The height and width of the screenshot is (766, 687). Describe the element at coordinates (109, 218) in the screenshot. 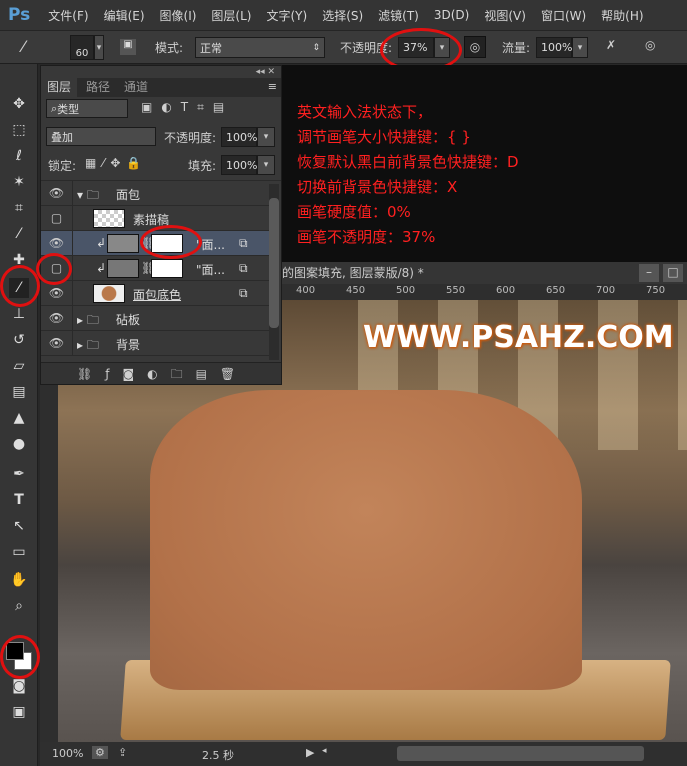

I see `layer-thumbnail` at that location.